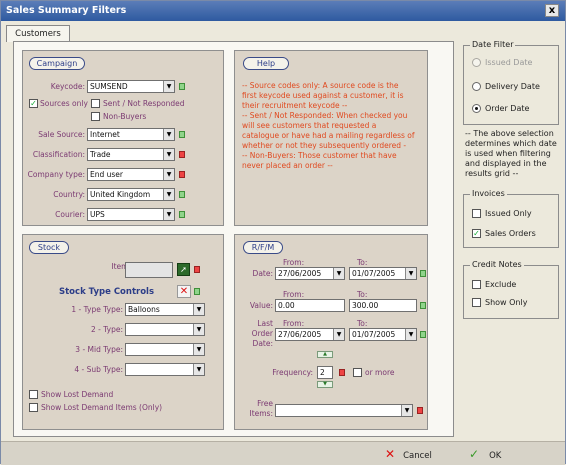  I want to click on value-to-input: 300.00, so click(383, 305).